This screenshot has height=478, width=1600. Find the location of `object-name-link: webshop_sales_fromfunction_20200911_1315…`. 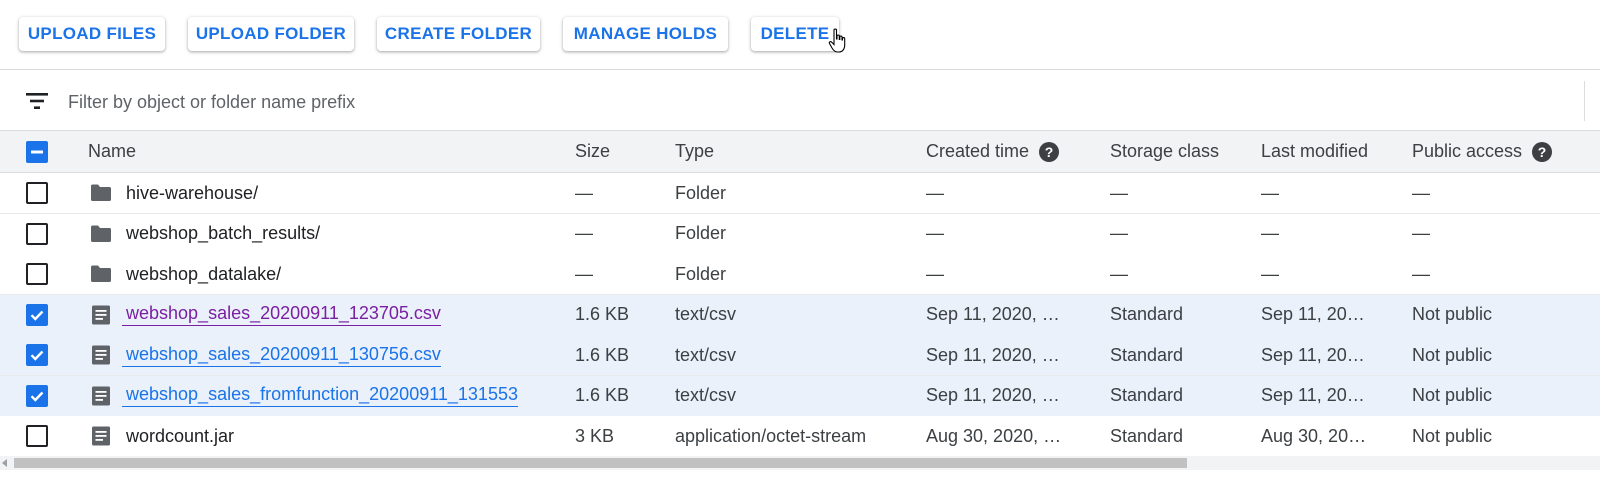

object-name-link: webshop_sales_fromfunction_20200911_1315… is located at coordinates (320, 395).